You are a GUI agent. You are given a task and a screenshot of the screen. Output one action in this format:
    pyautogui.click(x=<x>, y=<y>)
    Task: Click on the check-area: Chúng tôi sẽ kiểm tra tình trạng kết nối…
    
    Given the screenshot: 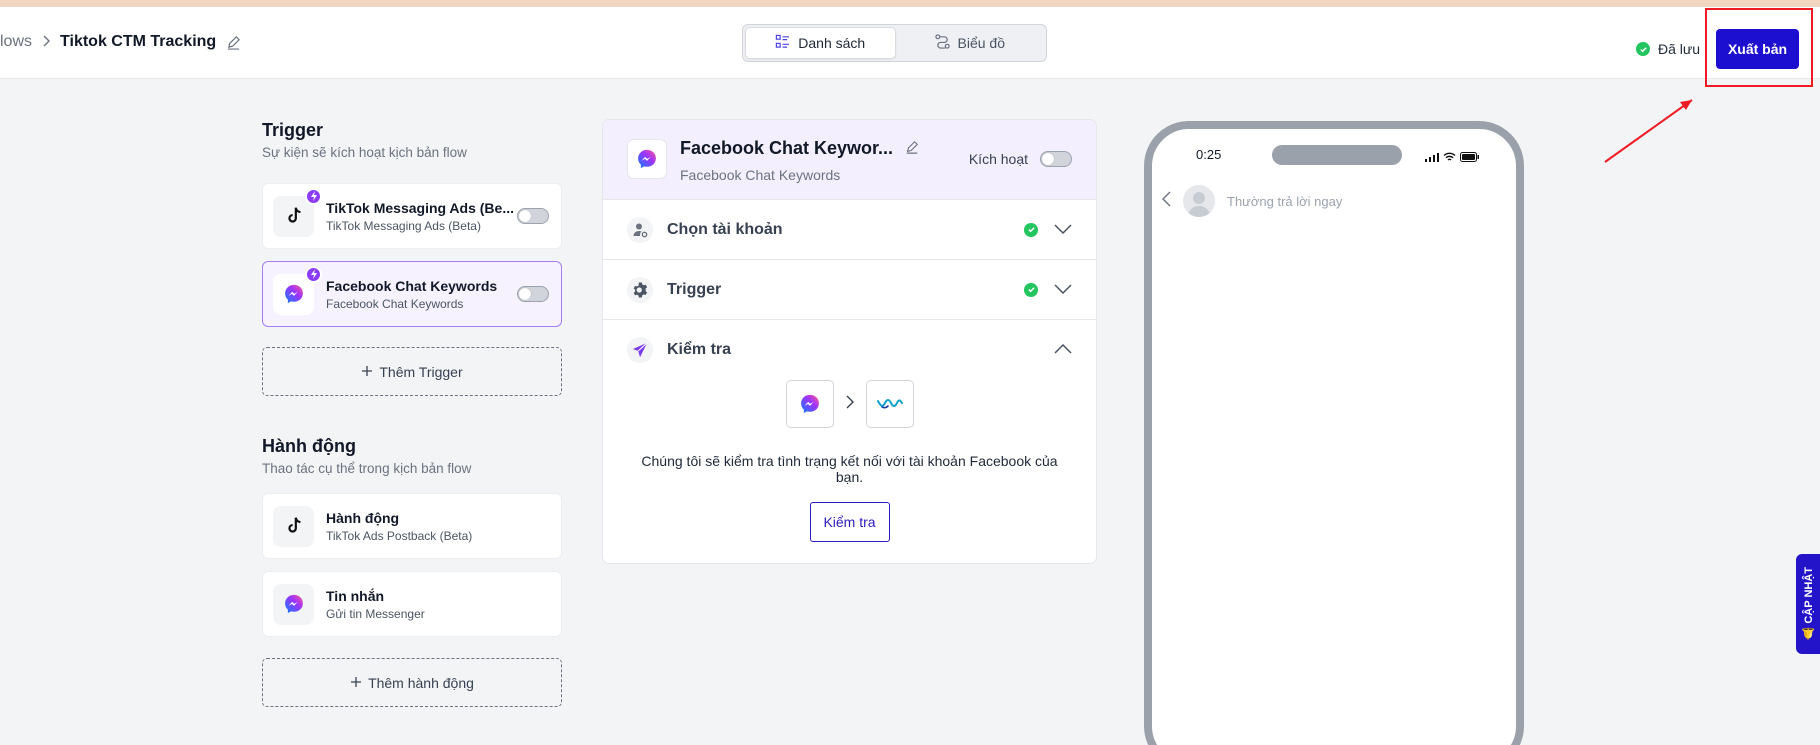 What is the action you would take?
    pyautogui.click(x=849, y=461)
    